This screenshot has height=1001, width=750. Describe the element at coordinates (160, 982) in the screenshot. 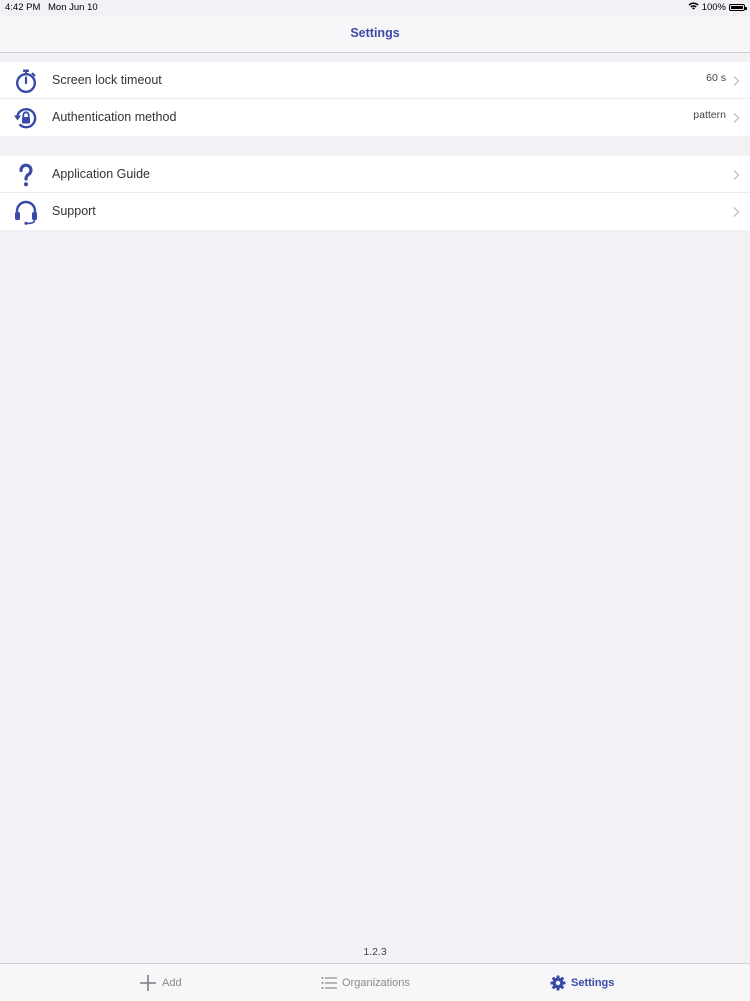

I see `tab-add: Add` at that location.